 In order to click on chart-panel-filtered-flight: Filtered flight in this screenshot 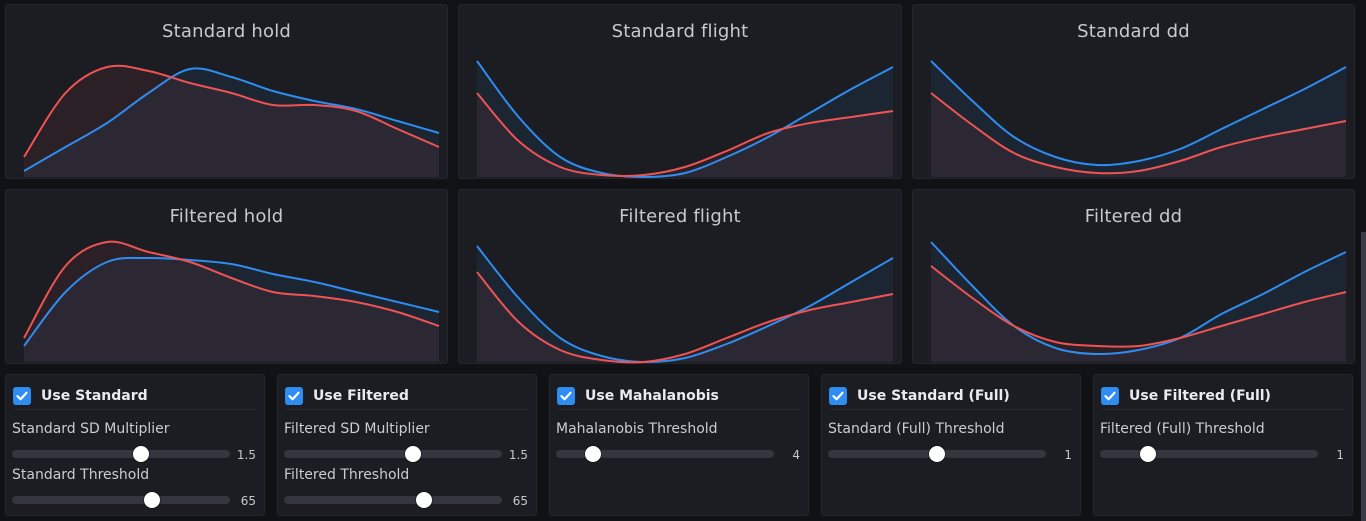, I will do `click(680, 276)`.